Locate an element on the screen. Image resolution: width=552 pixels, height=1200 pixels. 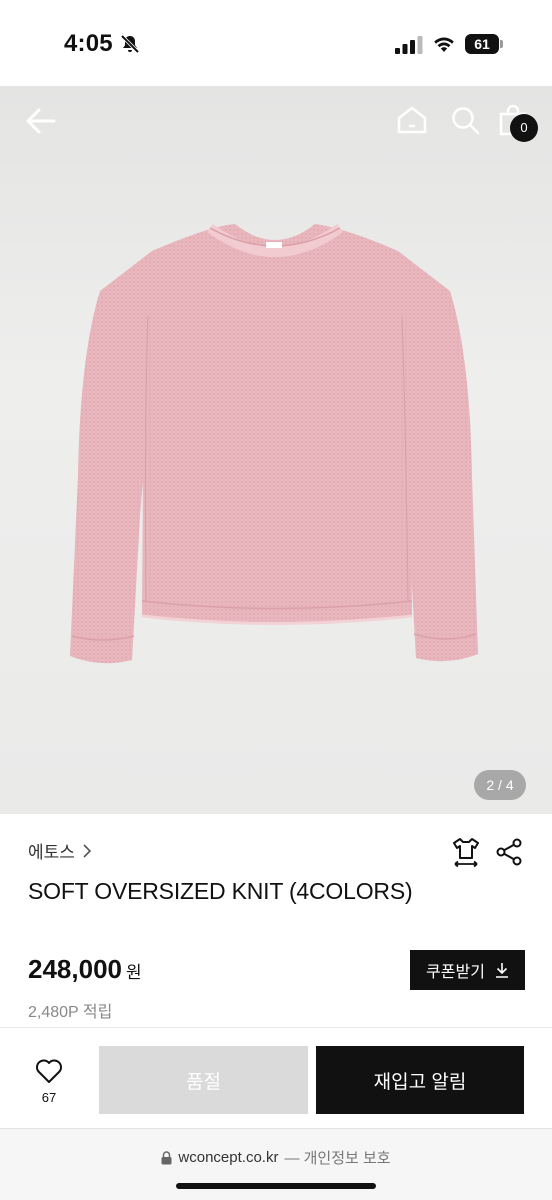
size-guide-icon is located at coordinates (466, 852).